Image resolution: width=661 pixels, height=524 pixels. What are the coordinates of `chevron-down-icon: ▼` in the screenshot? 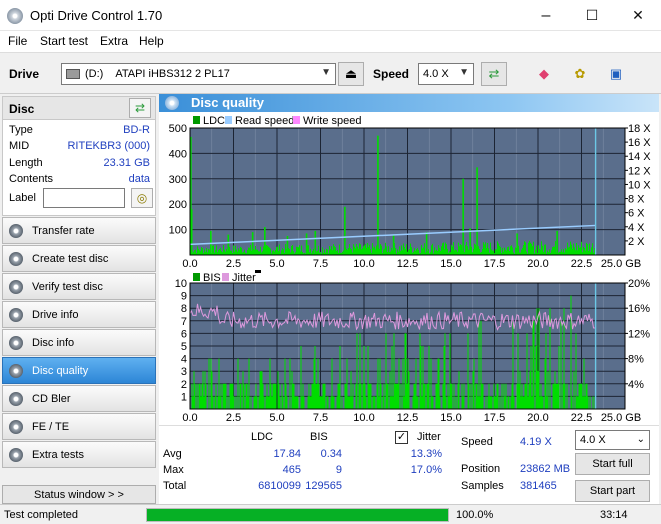 It's located at (464, 72).